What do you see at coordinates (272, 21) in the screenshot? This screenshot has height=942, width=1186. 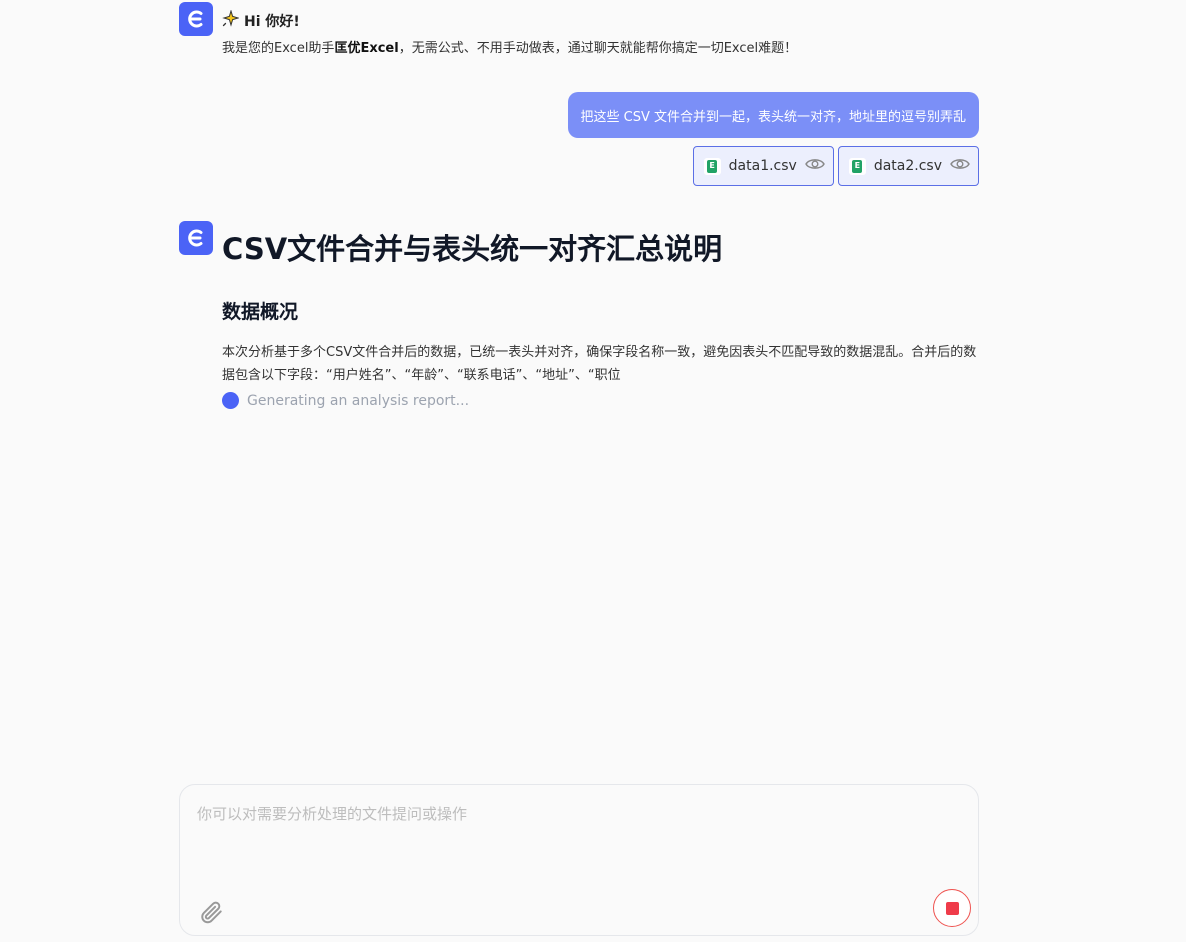 I see `greeting-title-text: Hi 你好!` at bounding box center [272, 21].